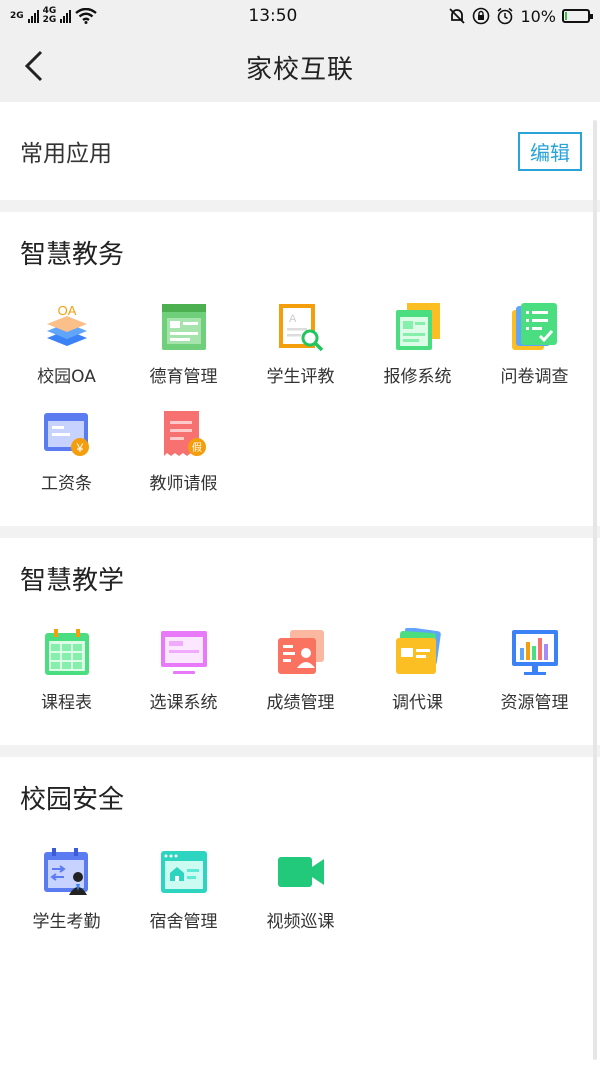 Image resolution: width=600 pixels, height=1067 pixels. What do you see at coordinates (417, 703) in the screenshot?
I see `app-label: 调代课` at bounding box center [417, 703].